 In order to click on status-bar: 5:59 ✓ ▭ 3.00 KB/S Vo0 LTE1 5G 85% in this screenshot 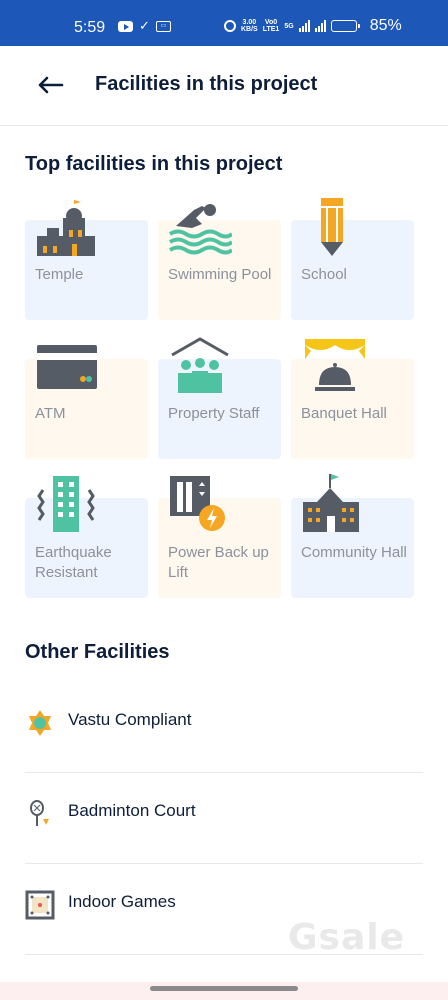, I will do `click(224, 23)`.